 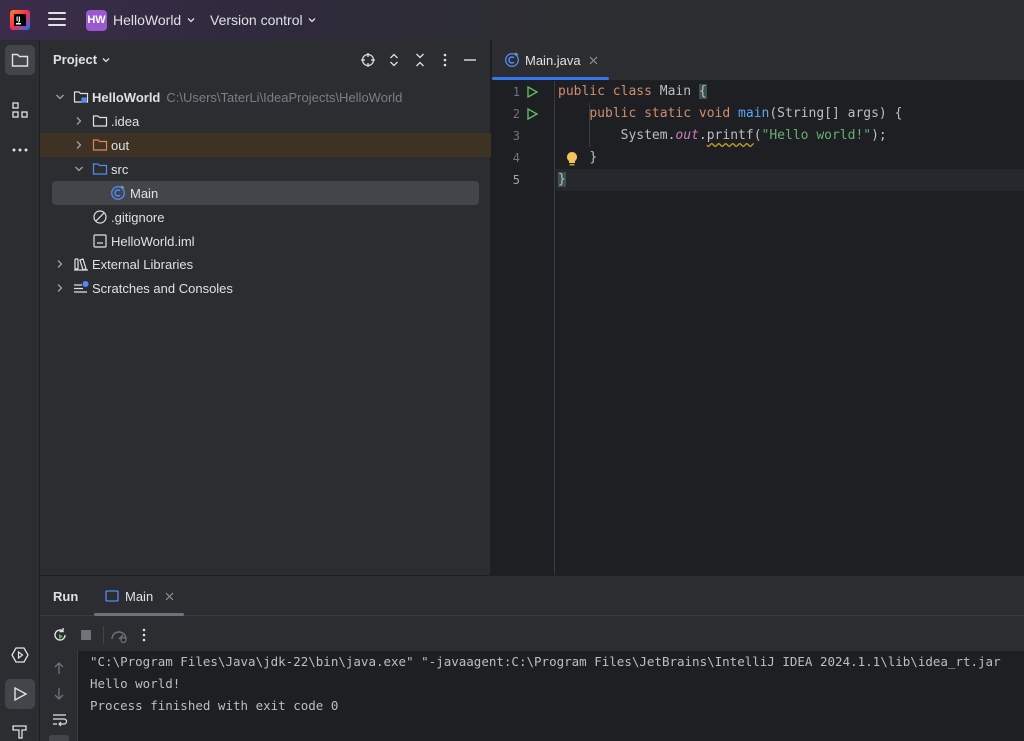 I want to click on run-icon, so click(x=21, y=694).